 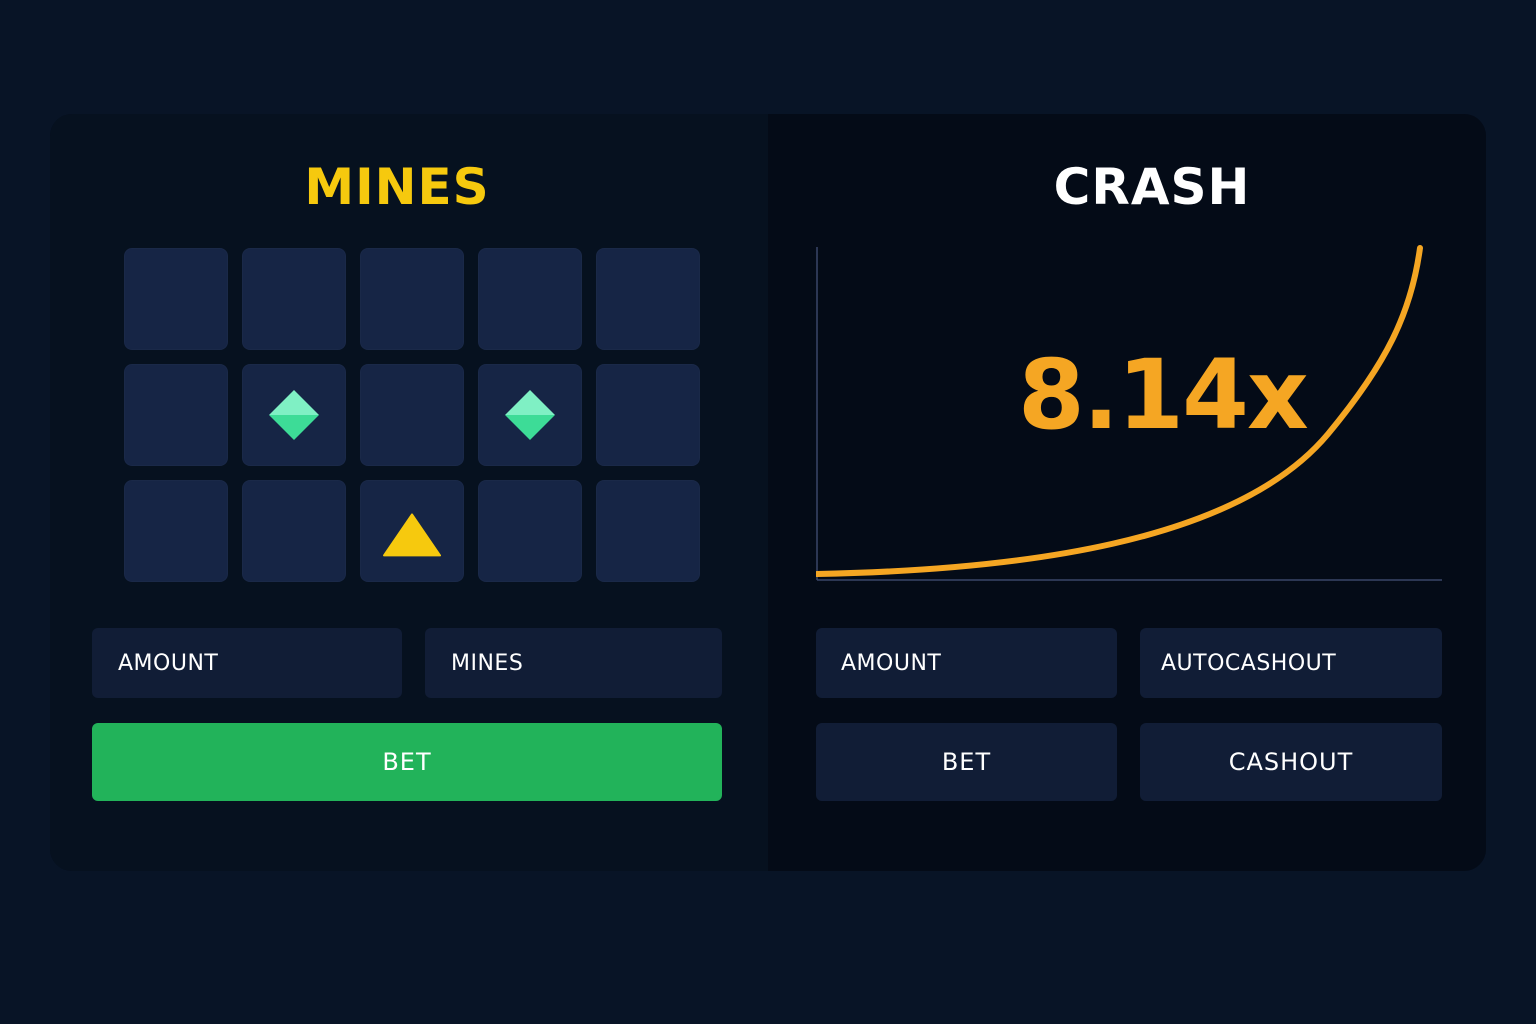 What do you see at coordinates (397, 187) in the screenshot?
I see `mines-title: MINES` at bounding box center [397, 187].